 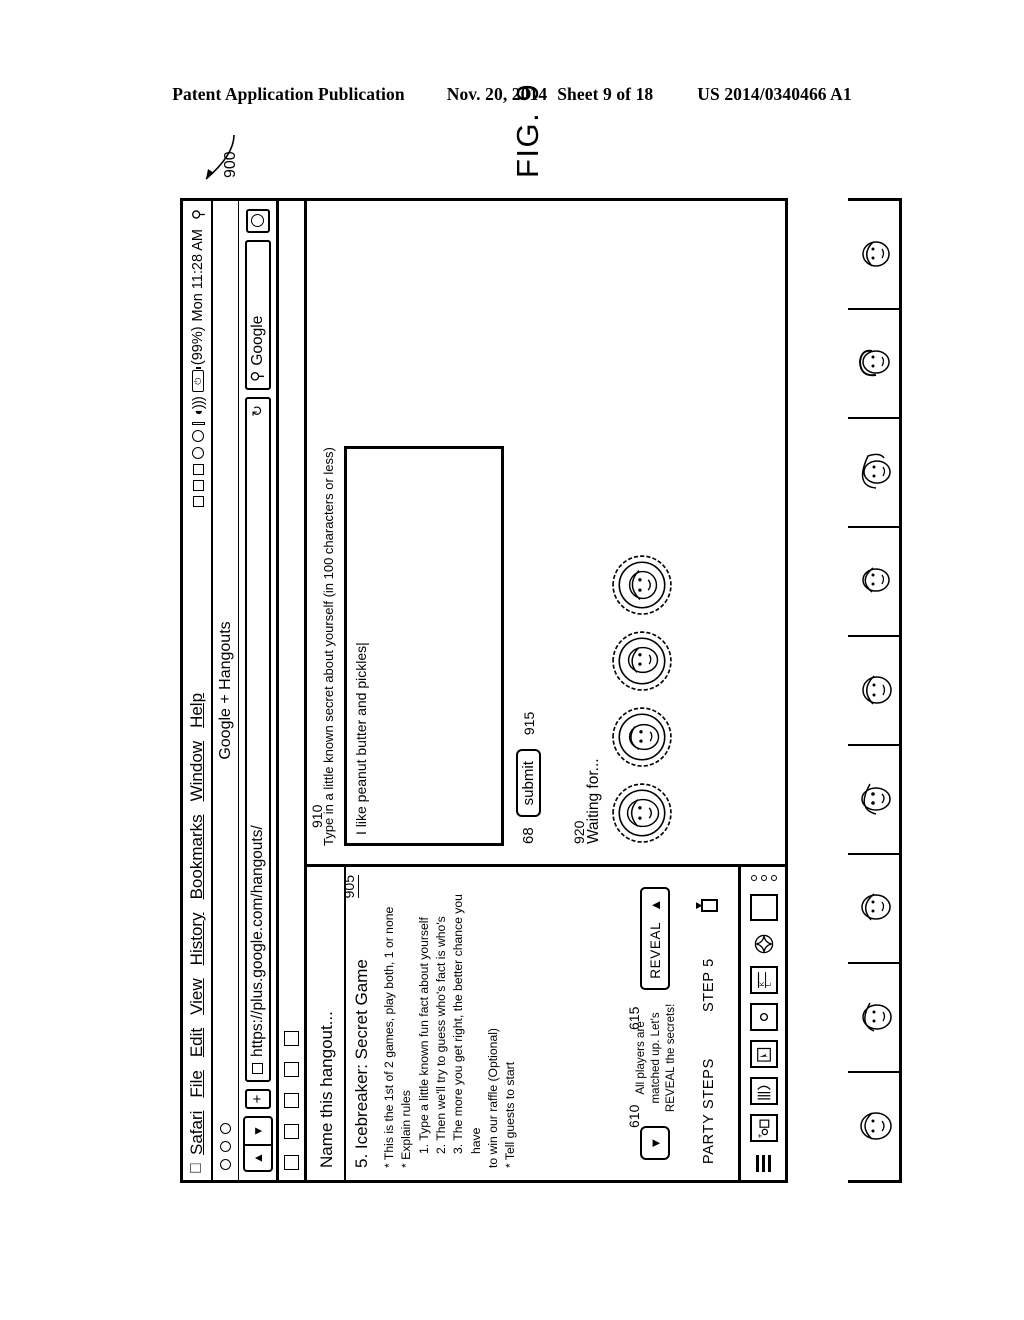 What do you see at coordinates (197, 996) in the screenshot?
I see `menu-item-view: View` at bounding box center [197, 996].